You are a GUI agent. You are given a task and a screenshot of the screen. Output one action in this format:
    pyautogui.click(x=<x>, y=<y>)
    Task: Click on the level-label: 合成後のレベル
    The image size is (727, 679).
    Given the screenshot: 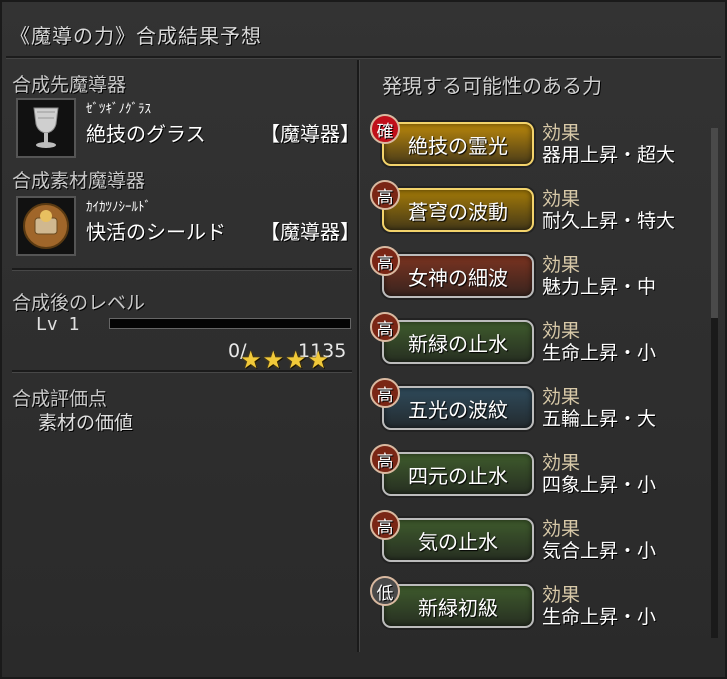 What is the action you would take?
    pyautogui.click(x=79, y=303)
    